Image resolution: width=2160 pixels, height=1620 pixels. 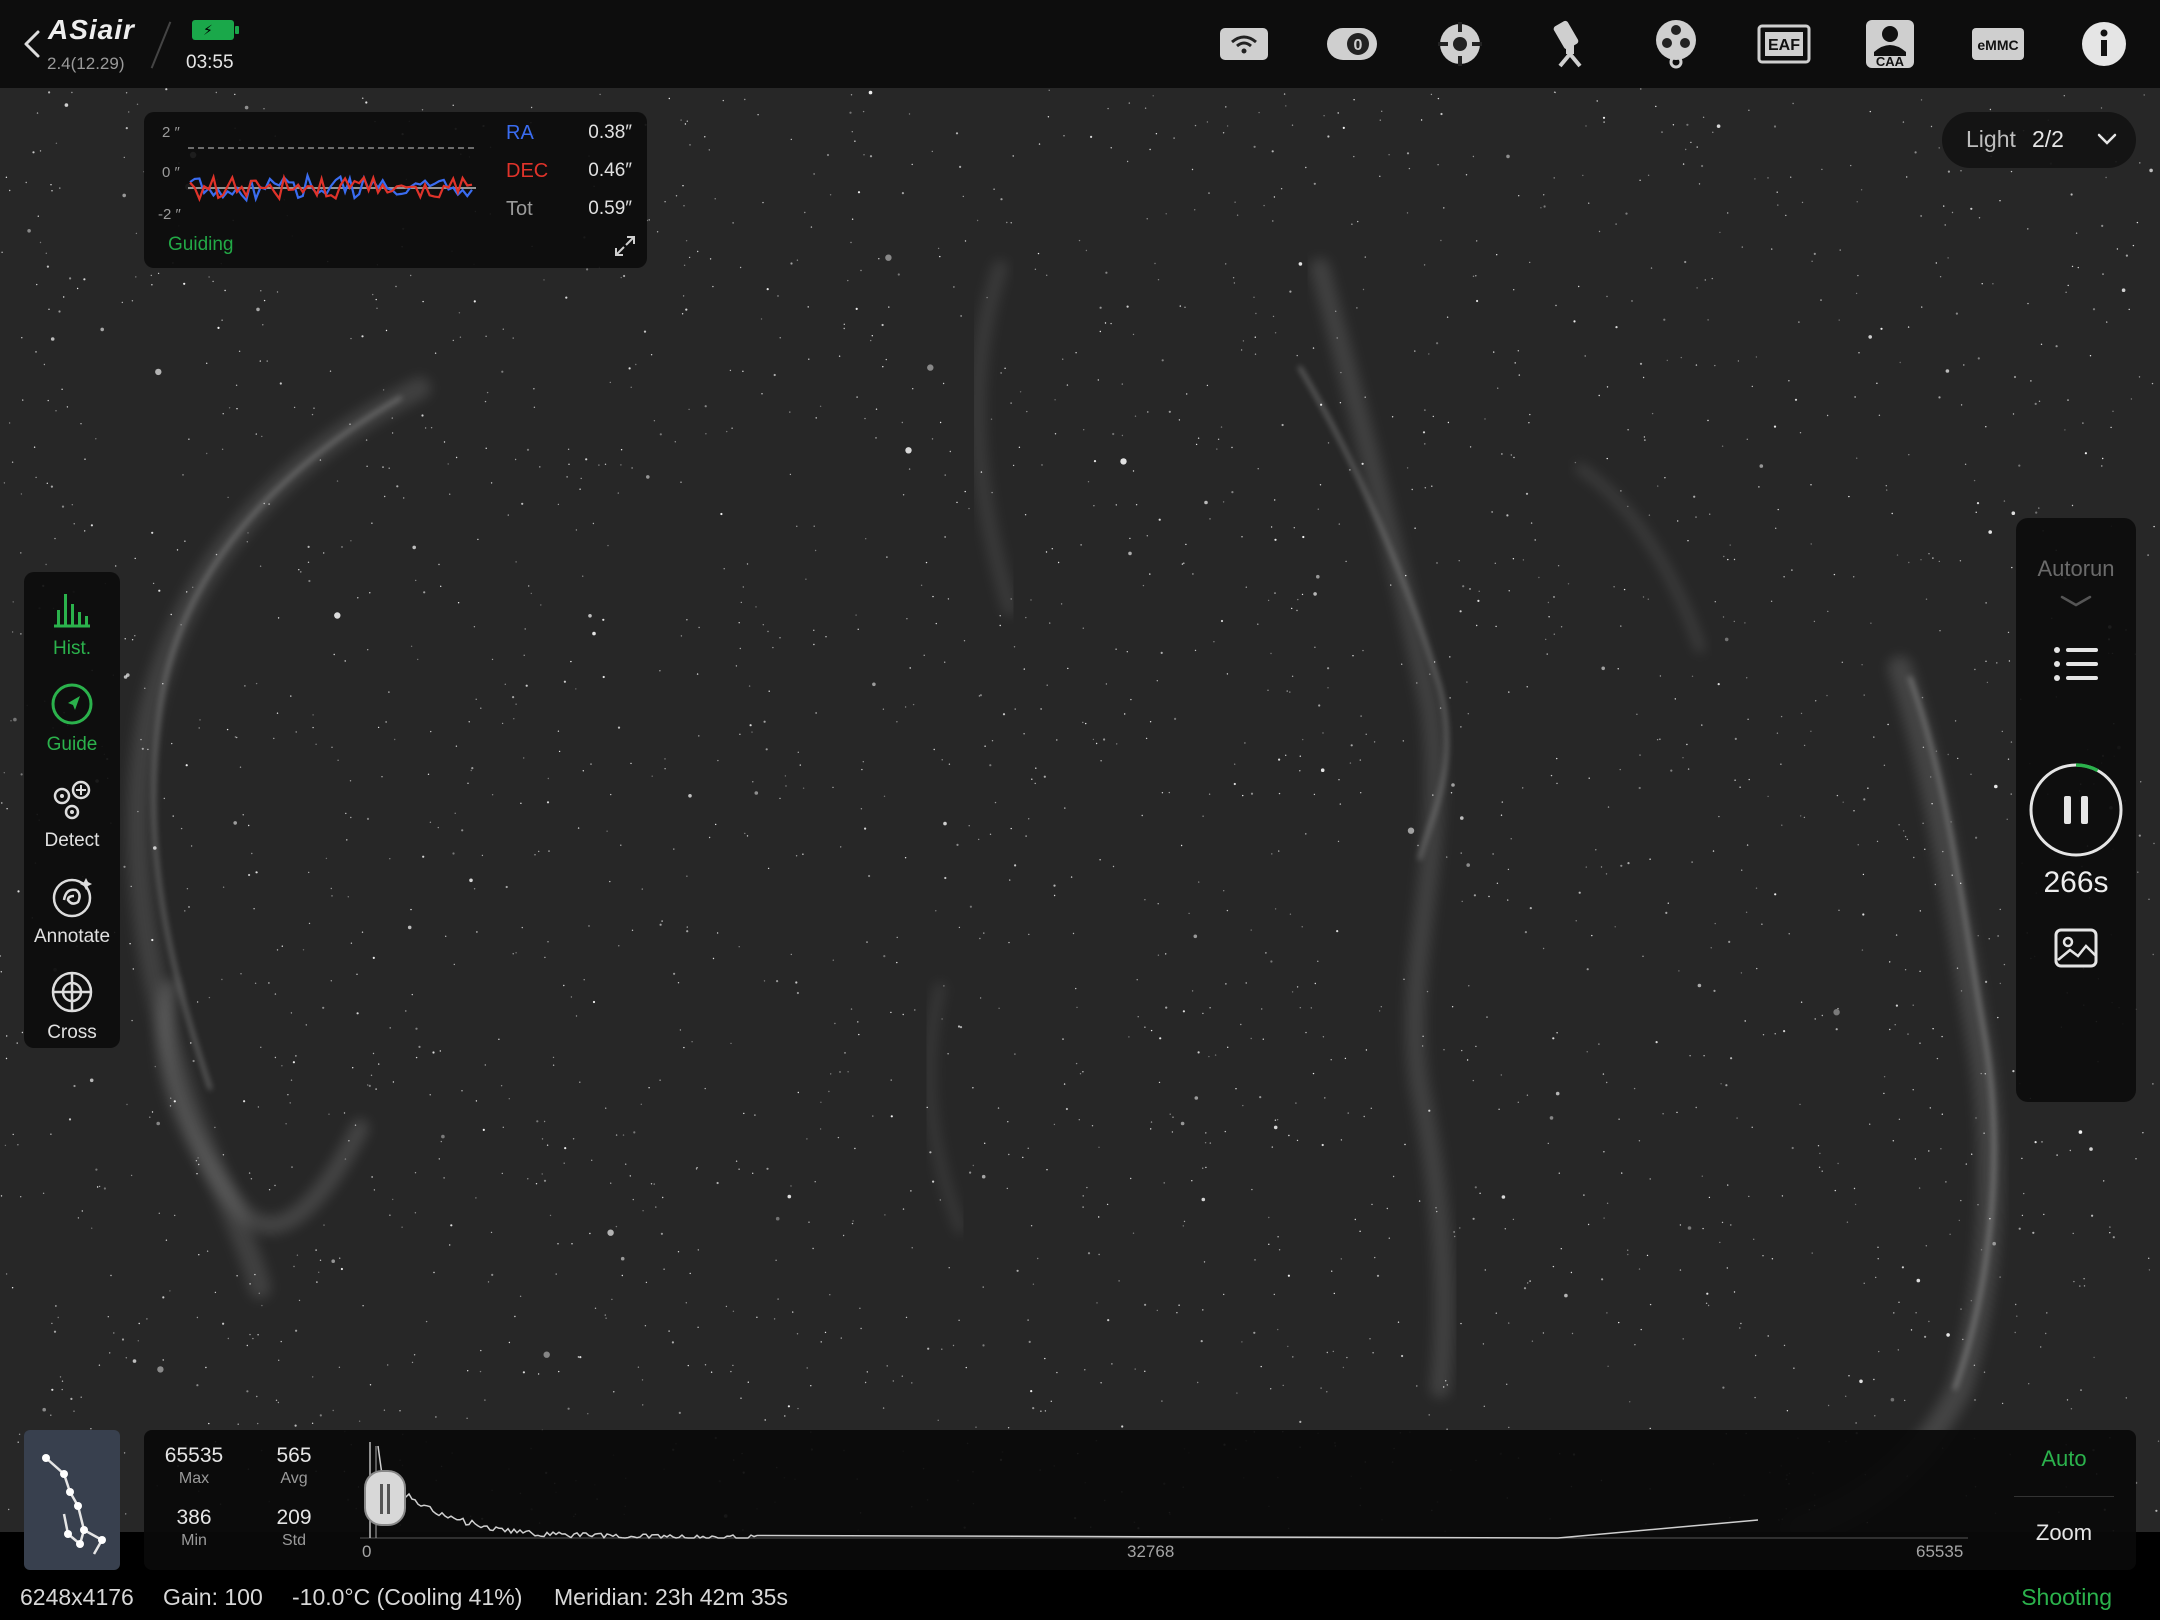 What do you see at coordinates (1676, 44) in the screenshot?
I see `filter-wheel-icon` at bounding box center [1676, 44].